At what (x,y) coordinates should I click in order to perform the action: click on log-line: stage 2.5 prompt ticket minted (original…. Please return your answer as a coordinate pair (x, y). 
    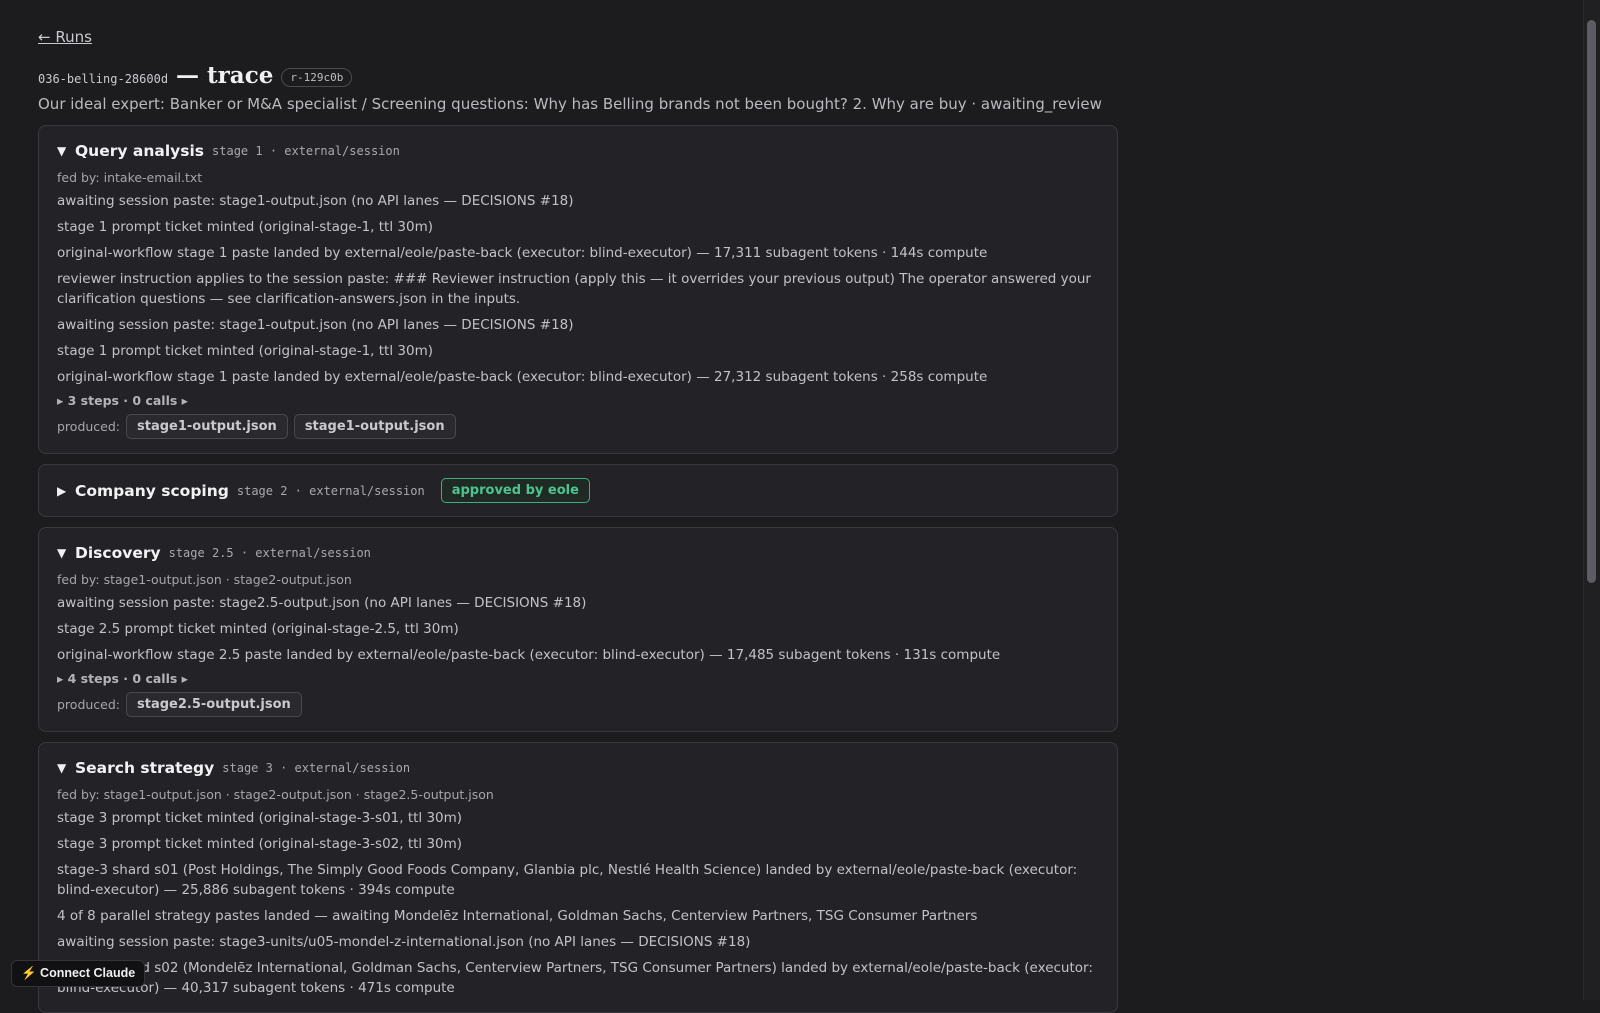
    Looking at the image, I should click on (258, 629).